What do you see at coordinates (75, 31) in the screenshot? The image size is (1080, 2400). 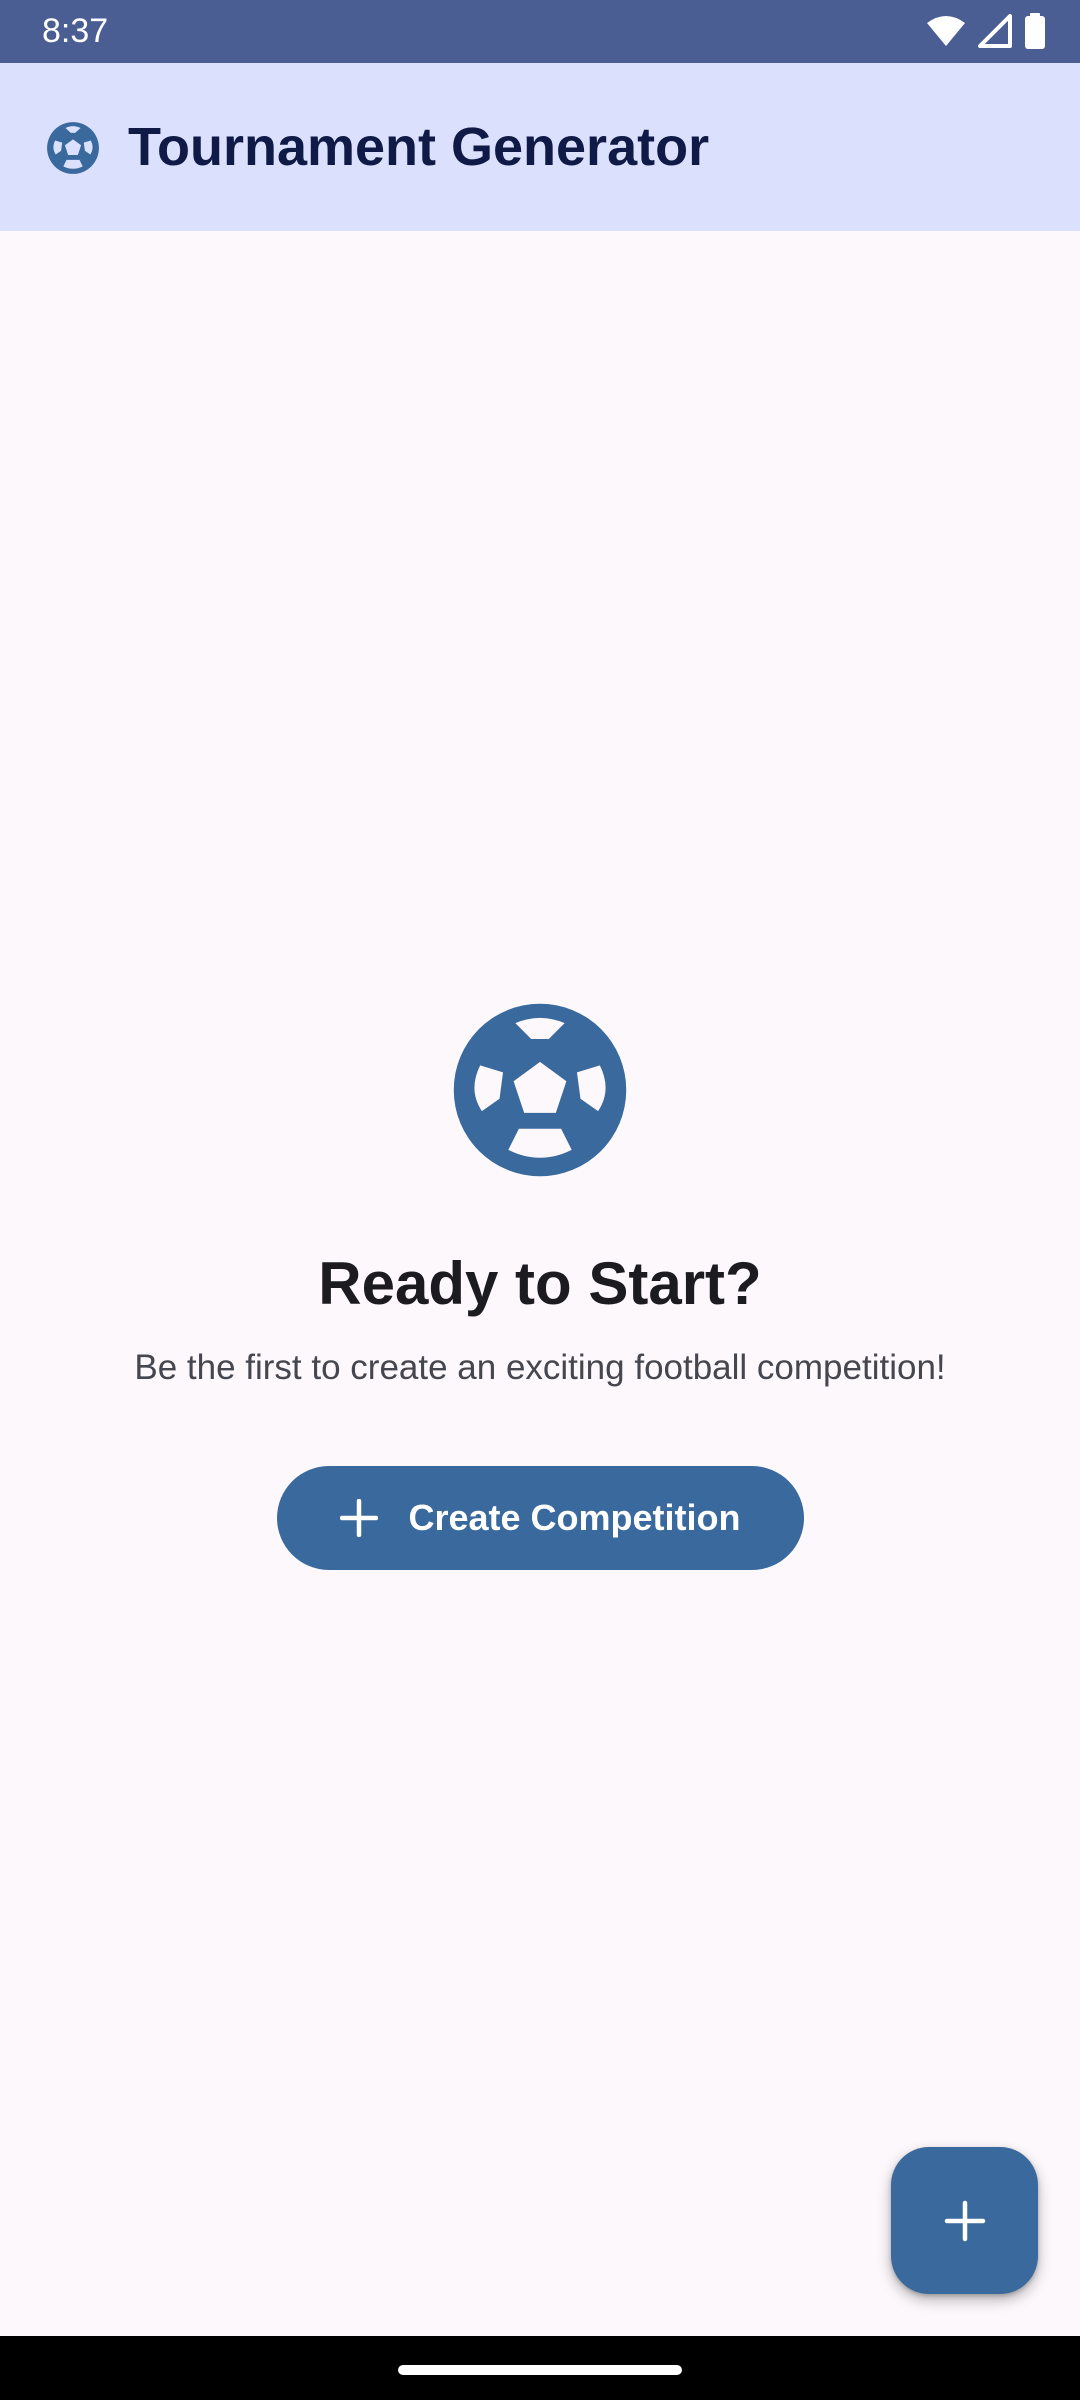 I see `status-time: 8:37` at bounding box center [75, 31].